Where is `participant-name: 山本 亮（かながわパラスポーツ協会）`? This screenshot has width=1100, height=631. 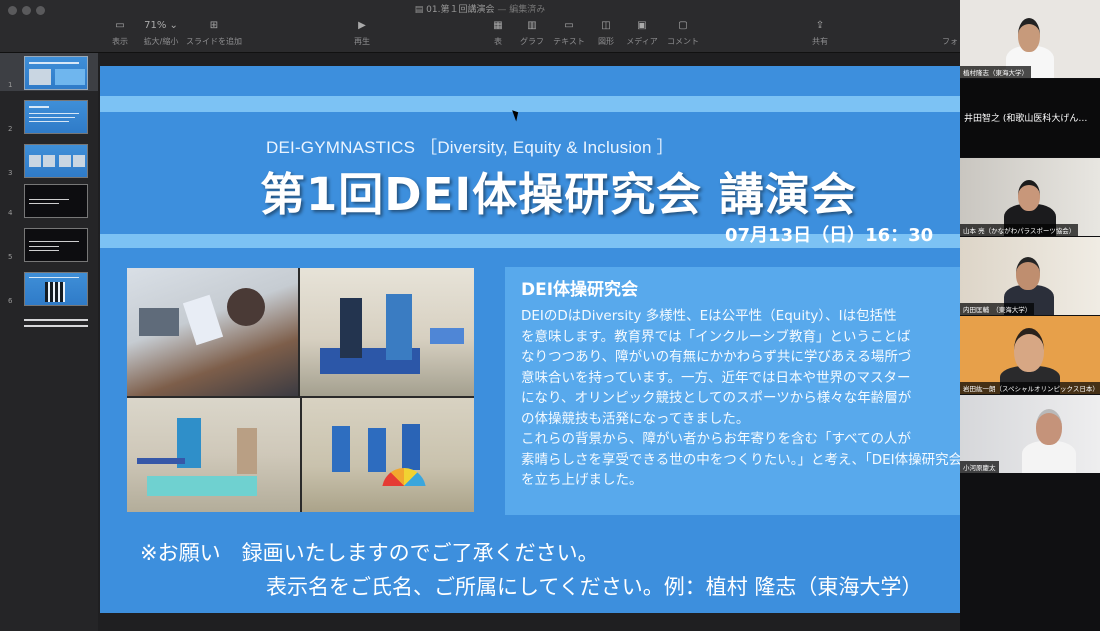 participant-name: 山本 亮（かながわパラスポーツ協会） is located at coordinates (1019, 230).